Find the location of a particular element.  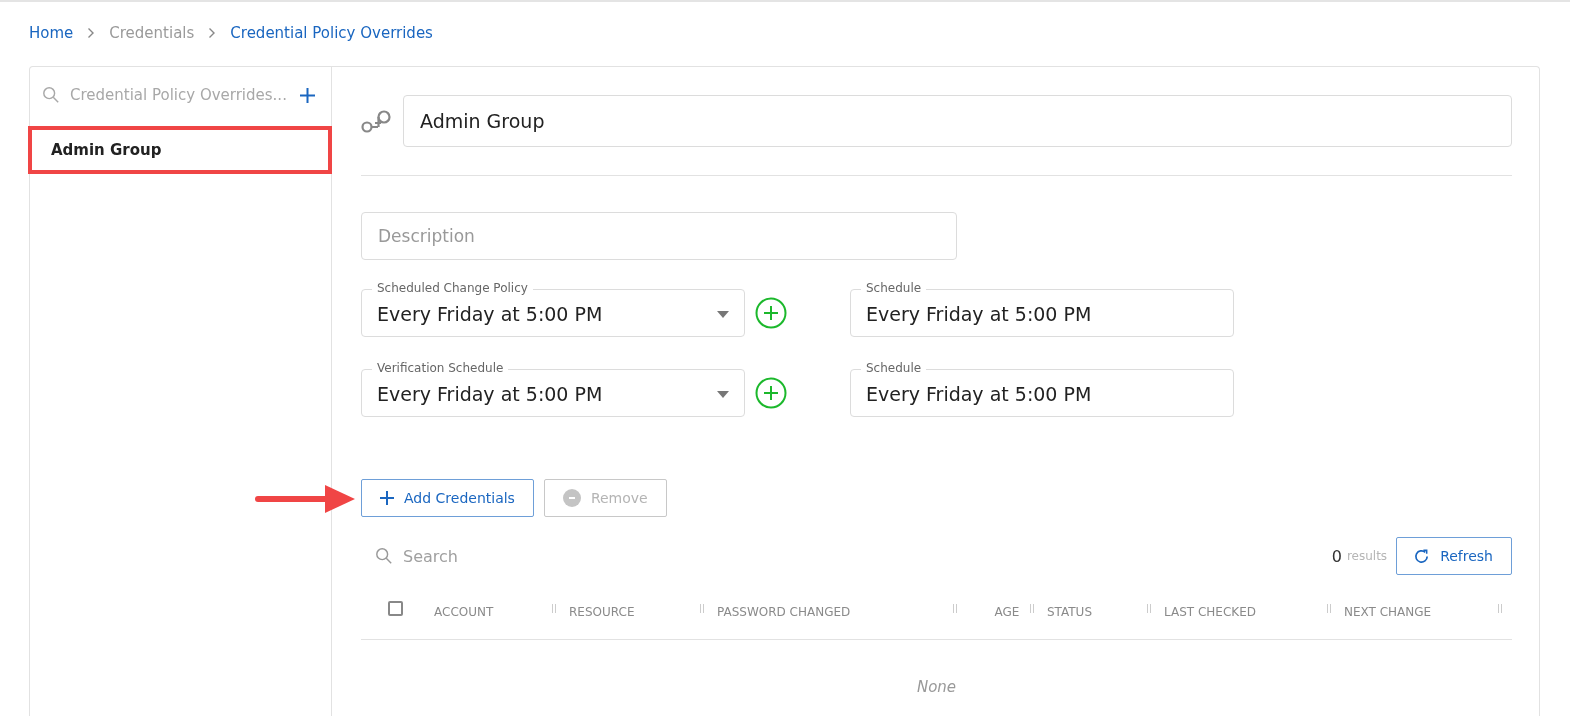

column-header: LAST CHECKED is located at coordinates (1251, 611).